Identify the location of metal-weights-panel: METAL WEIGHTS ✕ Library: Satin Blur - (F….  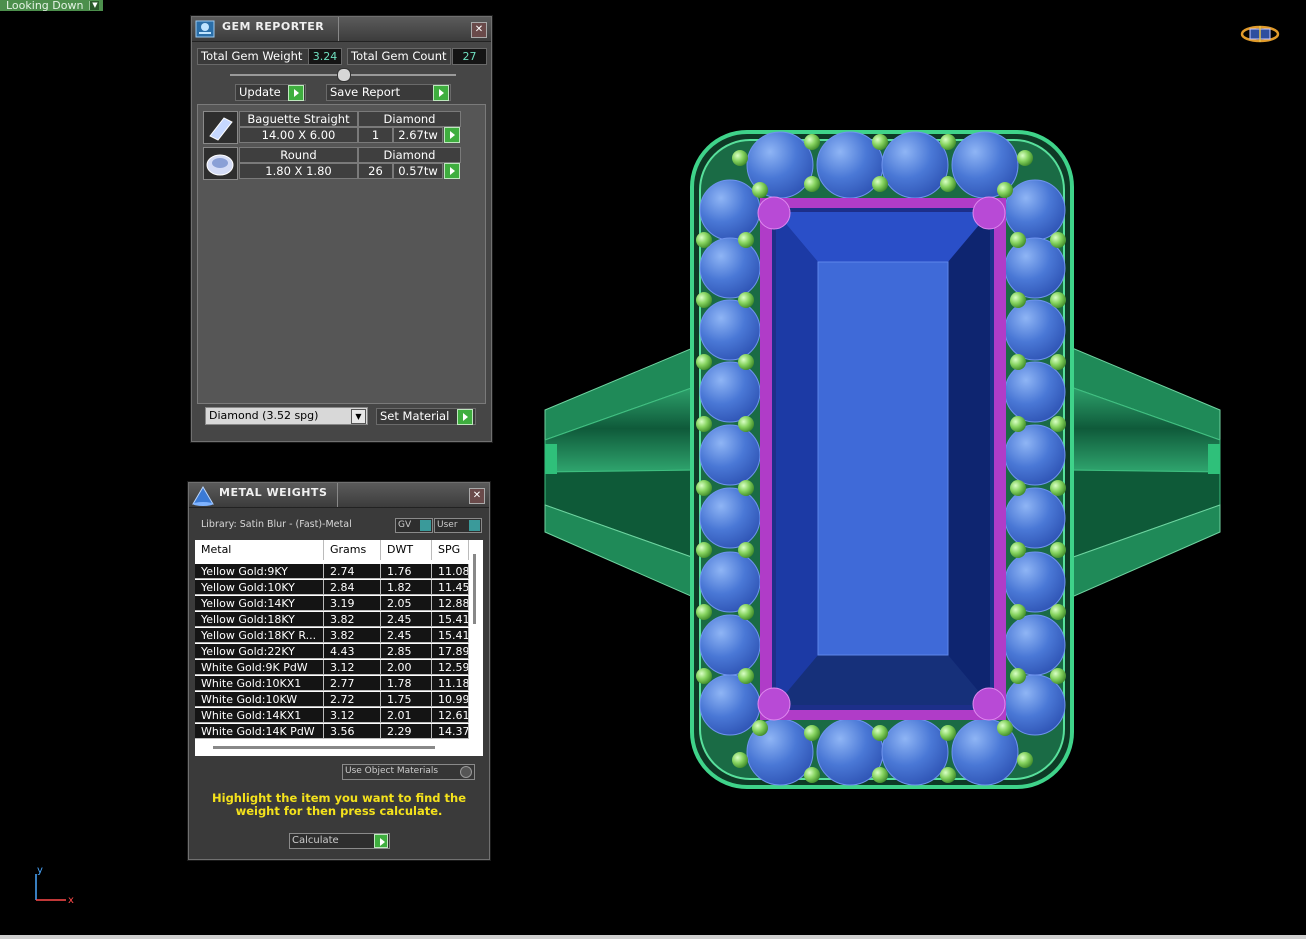
(339, 671).